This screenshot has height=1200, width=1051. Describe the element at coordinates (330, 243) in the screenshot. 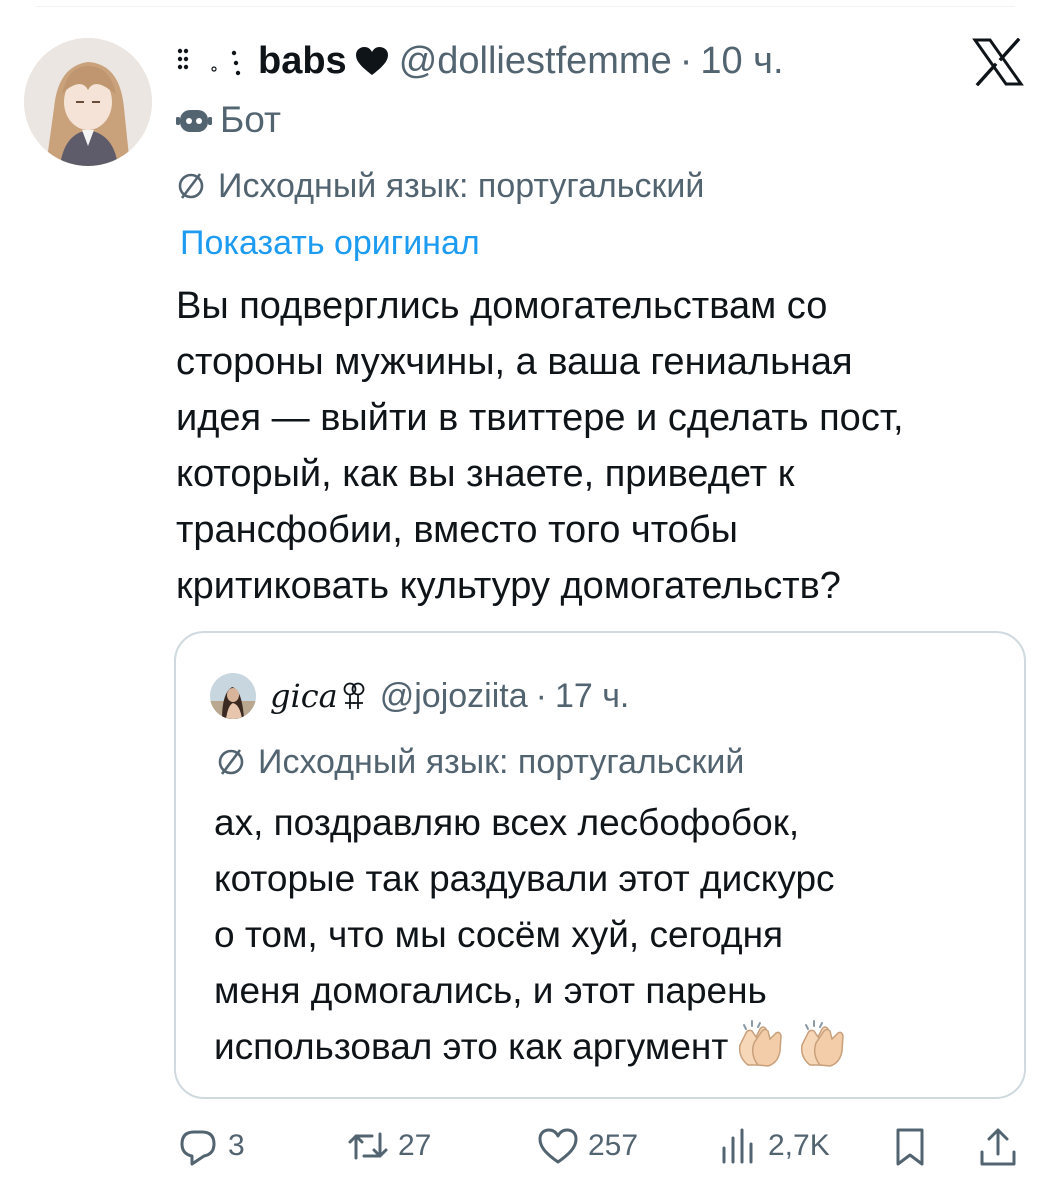

I see `show-original-link: Показать оригинал` at that location.